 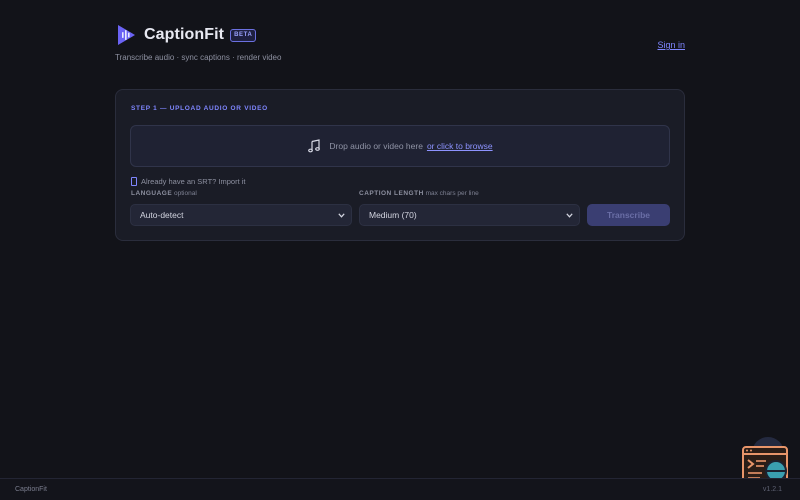 I want to click on footer-version: v1.2.1, so click(x=772, y=489).